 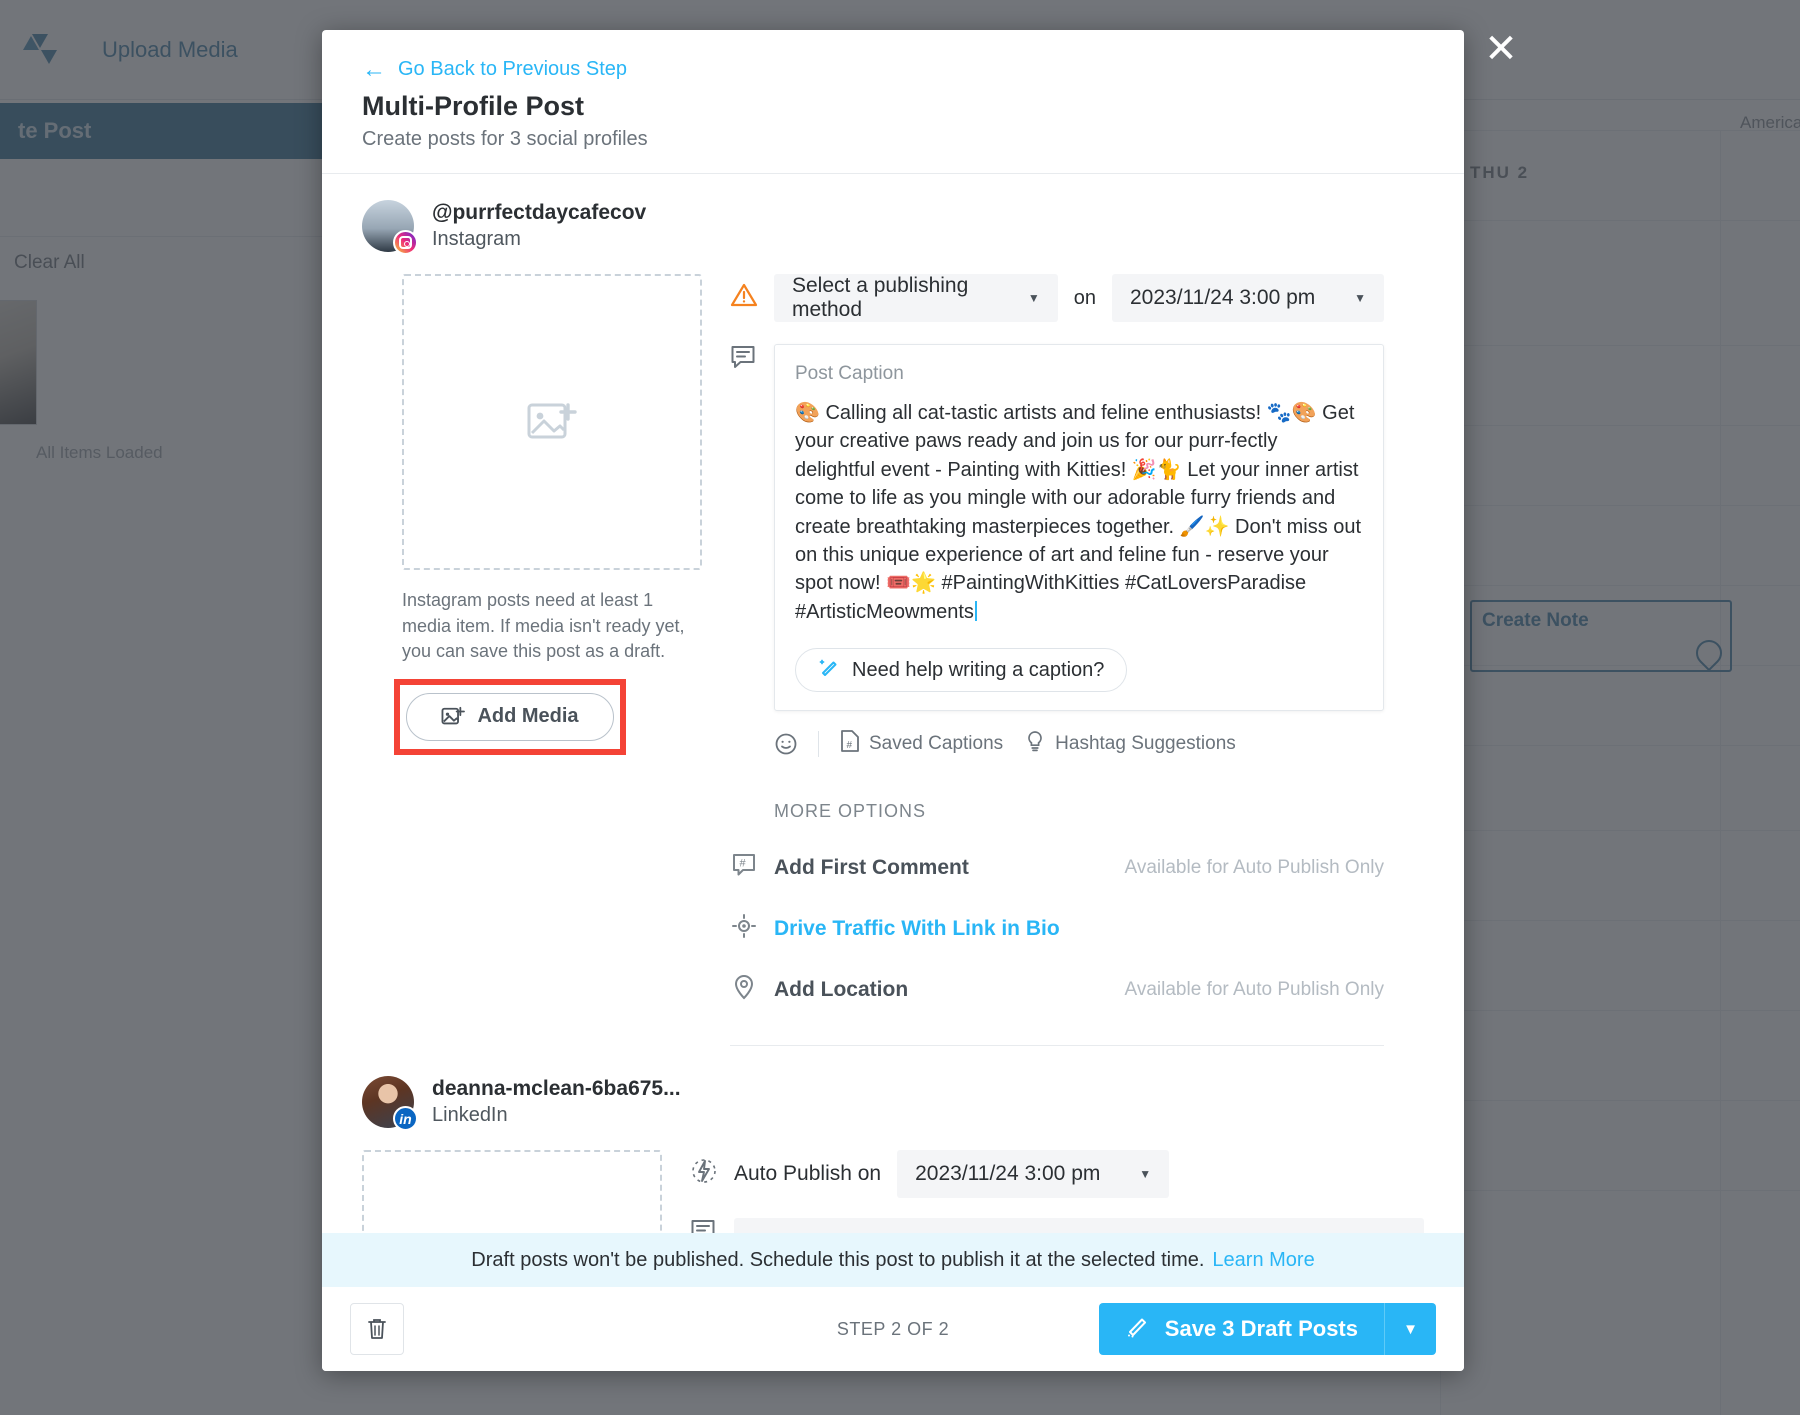 I want to click on drive-traffic-label: Drive Traffic With Link in Bio, so click(x=917, y=928).